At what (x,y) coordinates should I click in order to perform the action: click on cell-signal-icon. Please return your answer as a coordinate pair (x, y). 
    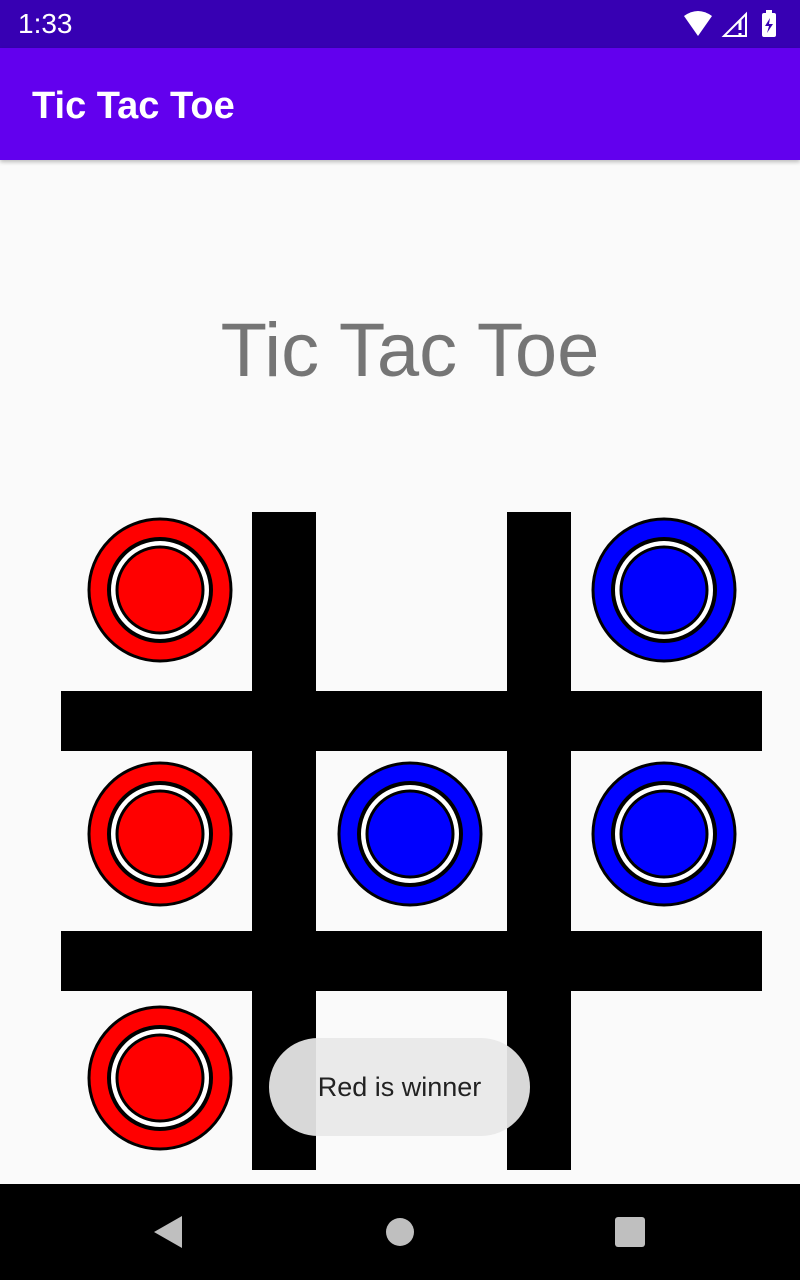
    Looking at the image, I should click on (734, 24).